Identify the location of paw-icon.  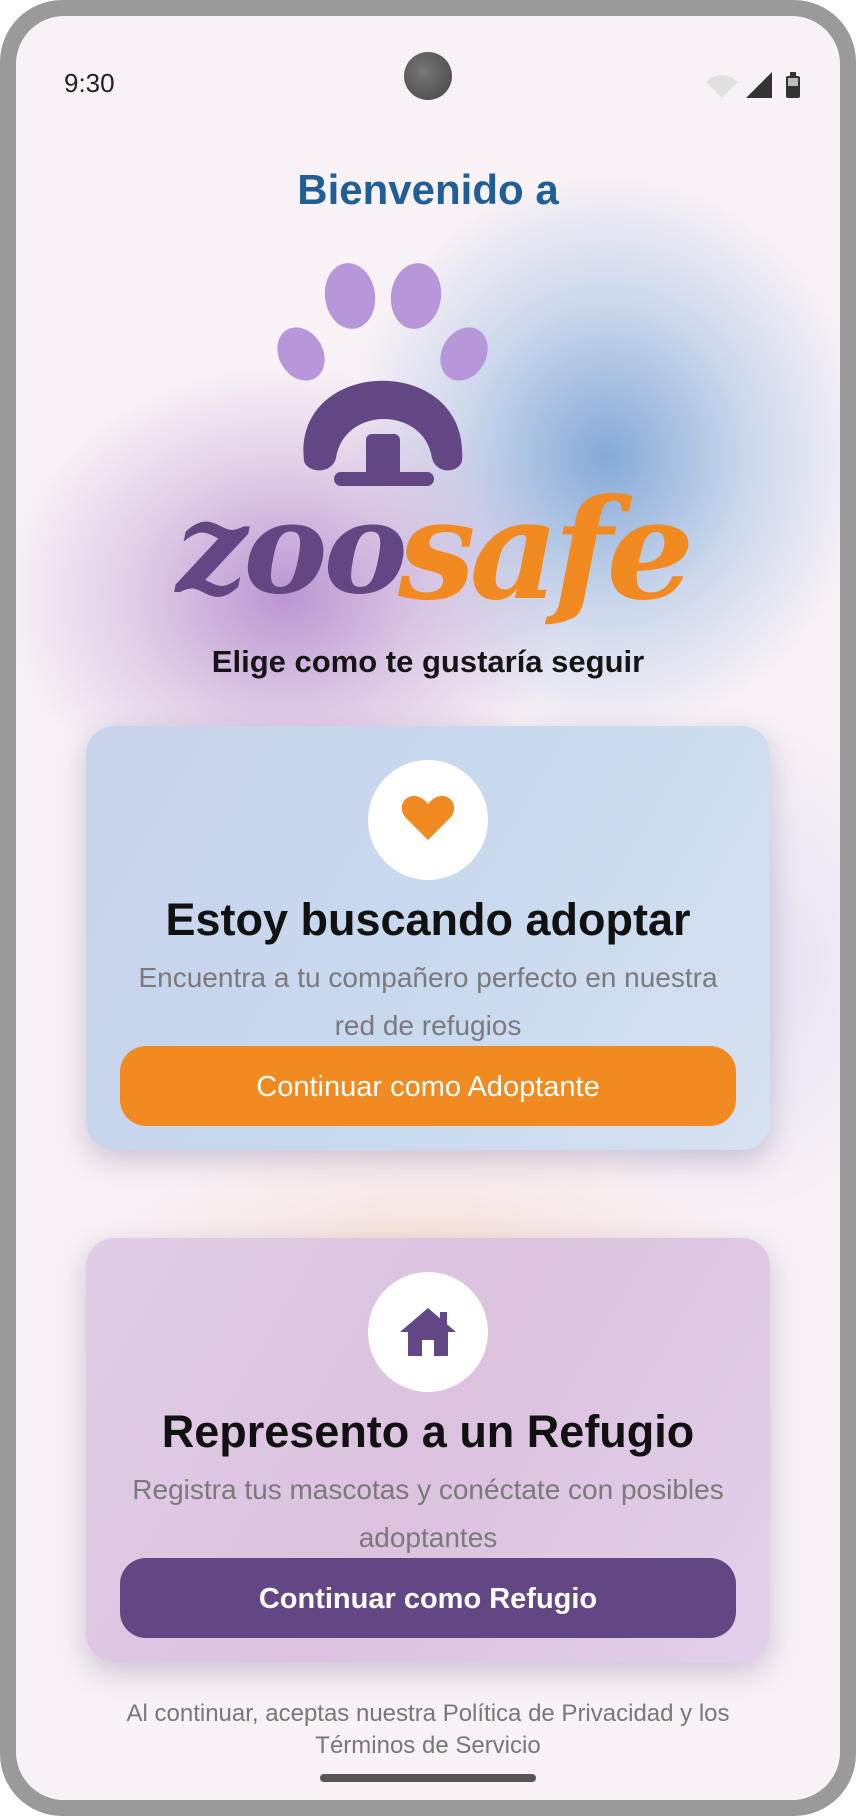
(382, 374).